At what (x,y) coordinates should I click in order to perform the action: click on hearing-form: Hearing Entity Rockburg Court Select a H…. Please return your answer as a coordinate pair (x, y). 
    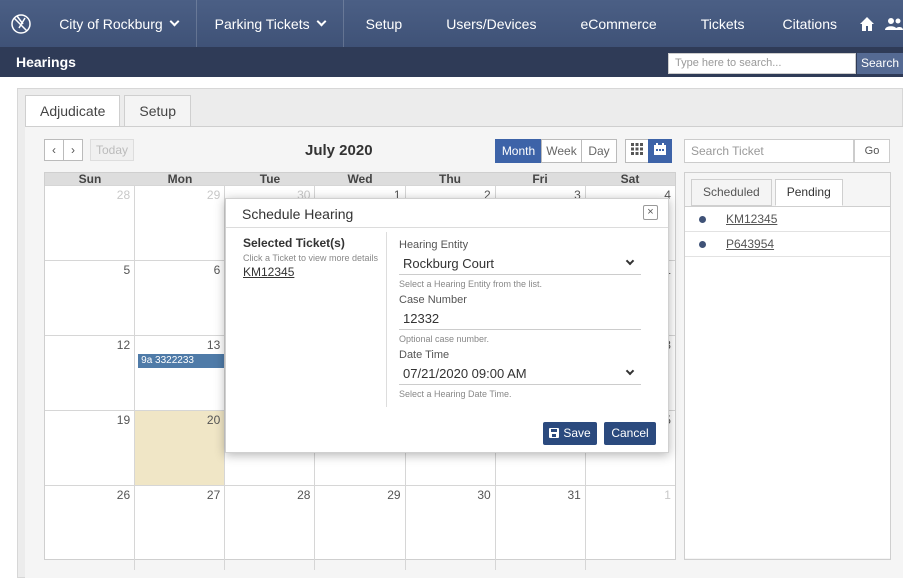
    Looking at the image, I should click on (520, 319).